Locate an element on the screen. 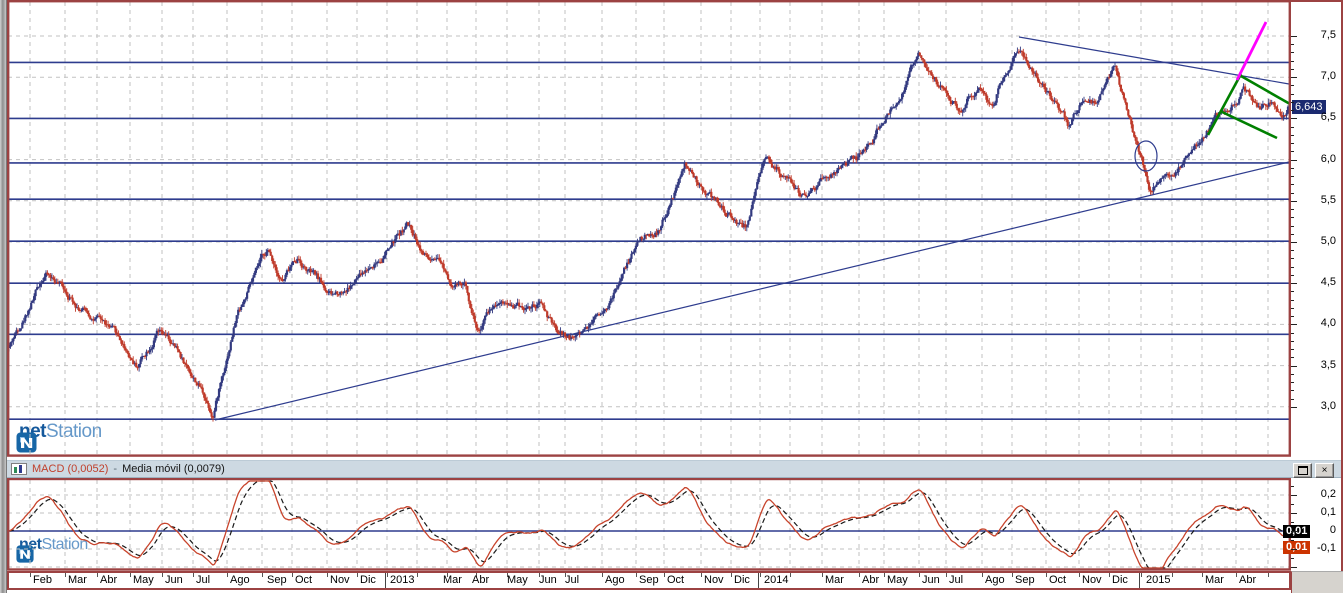 The height and width of the screenshot is (593, 1343). macd-axis-label: 0 is located at coordinates (1332, 530).